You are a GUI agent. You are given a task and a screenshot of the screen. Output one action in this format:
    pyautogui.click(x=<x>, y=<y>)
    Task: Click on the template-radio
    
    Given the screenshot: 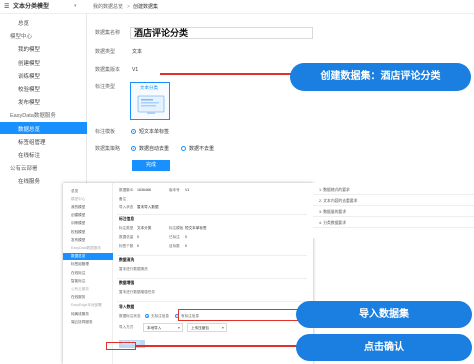 What is the action you would take?
    pyautogui.click(x=133, y=131)
    